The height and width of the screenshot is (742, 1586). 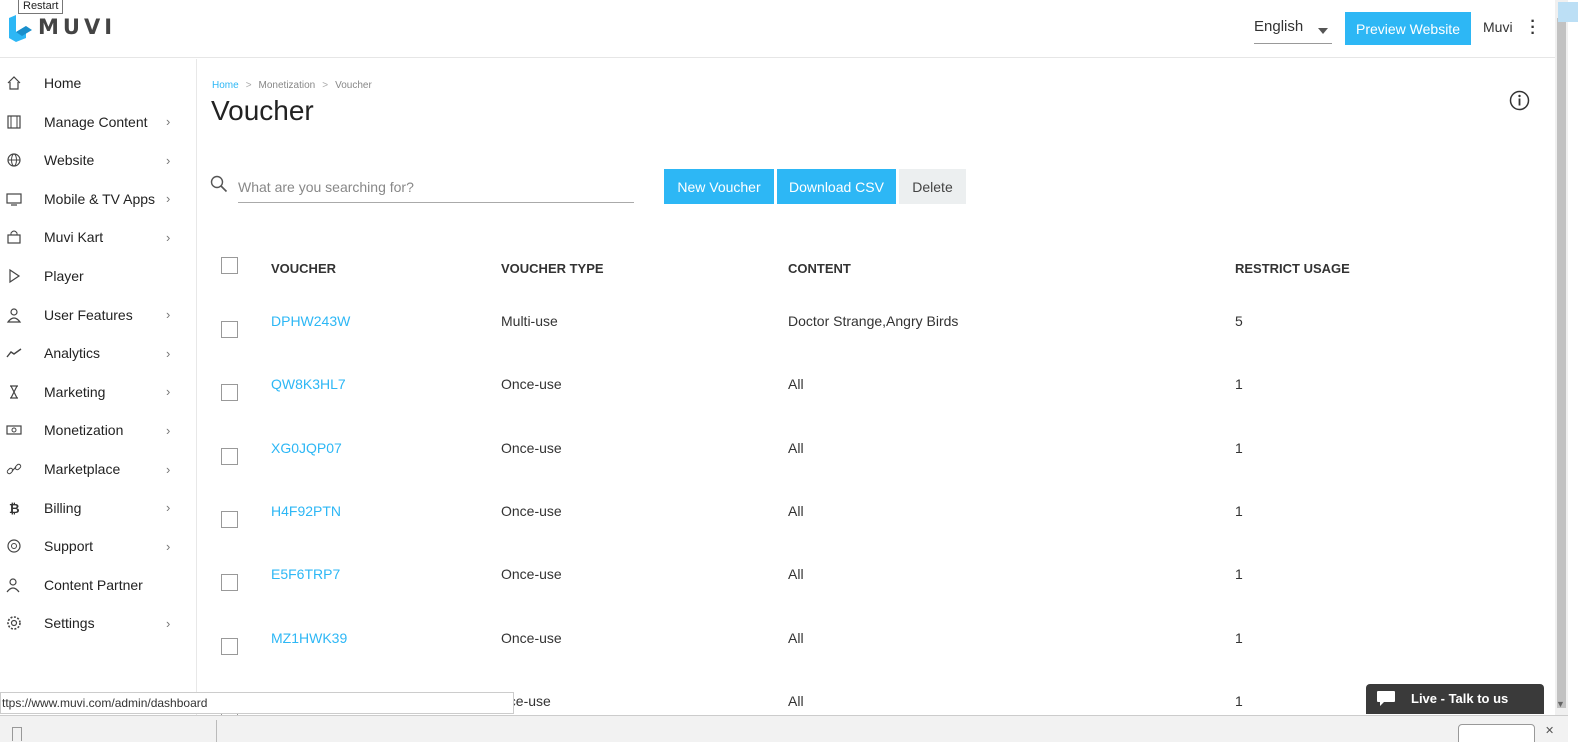 I want to click on gear-icon, so click(x=14, y=623).